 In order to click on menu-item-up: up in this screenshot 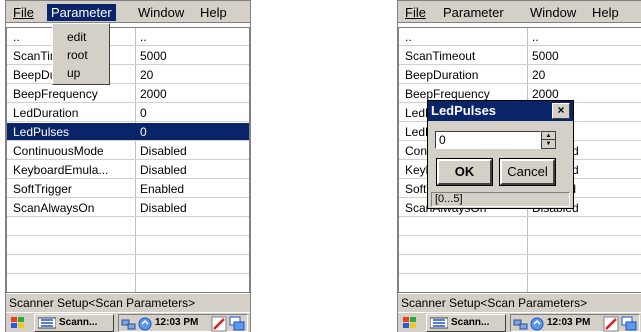, I will do `click(73, 73)`.